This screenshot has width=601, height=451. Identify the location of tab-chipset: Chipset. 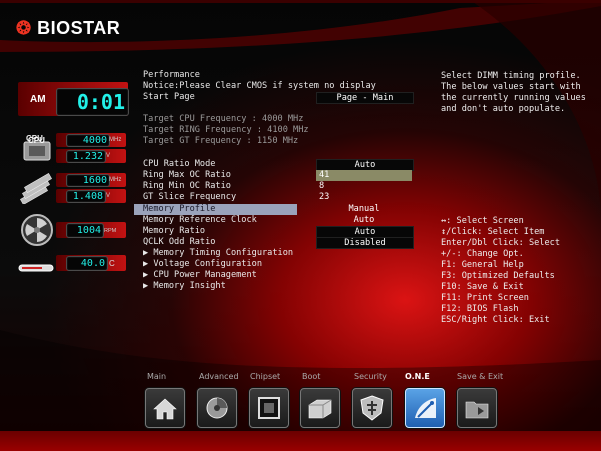
(265, 376).